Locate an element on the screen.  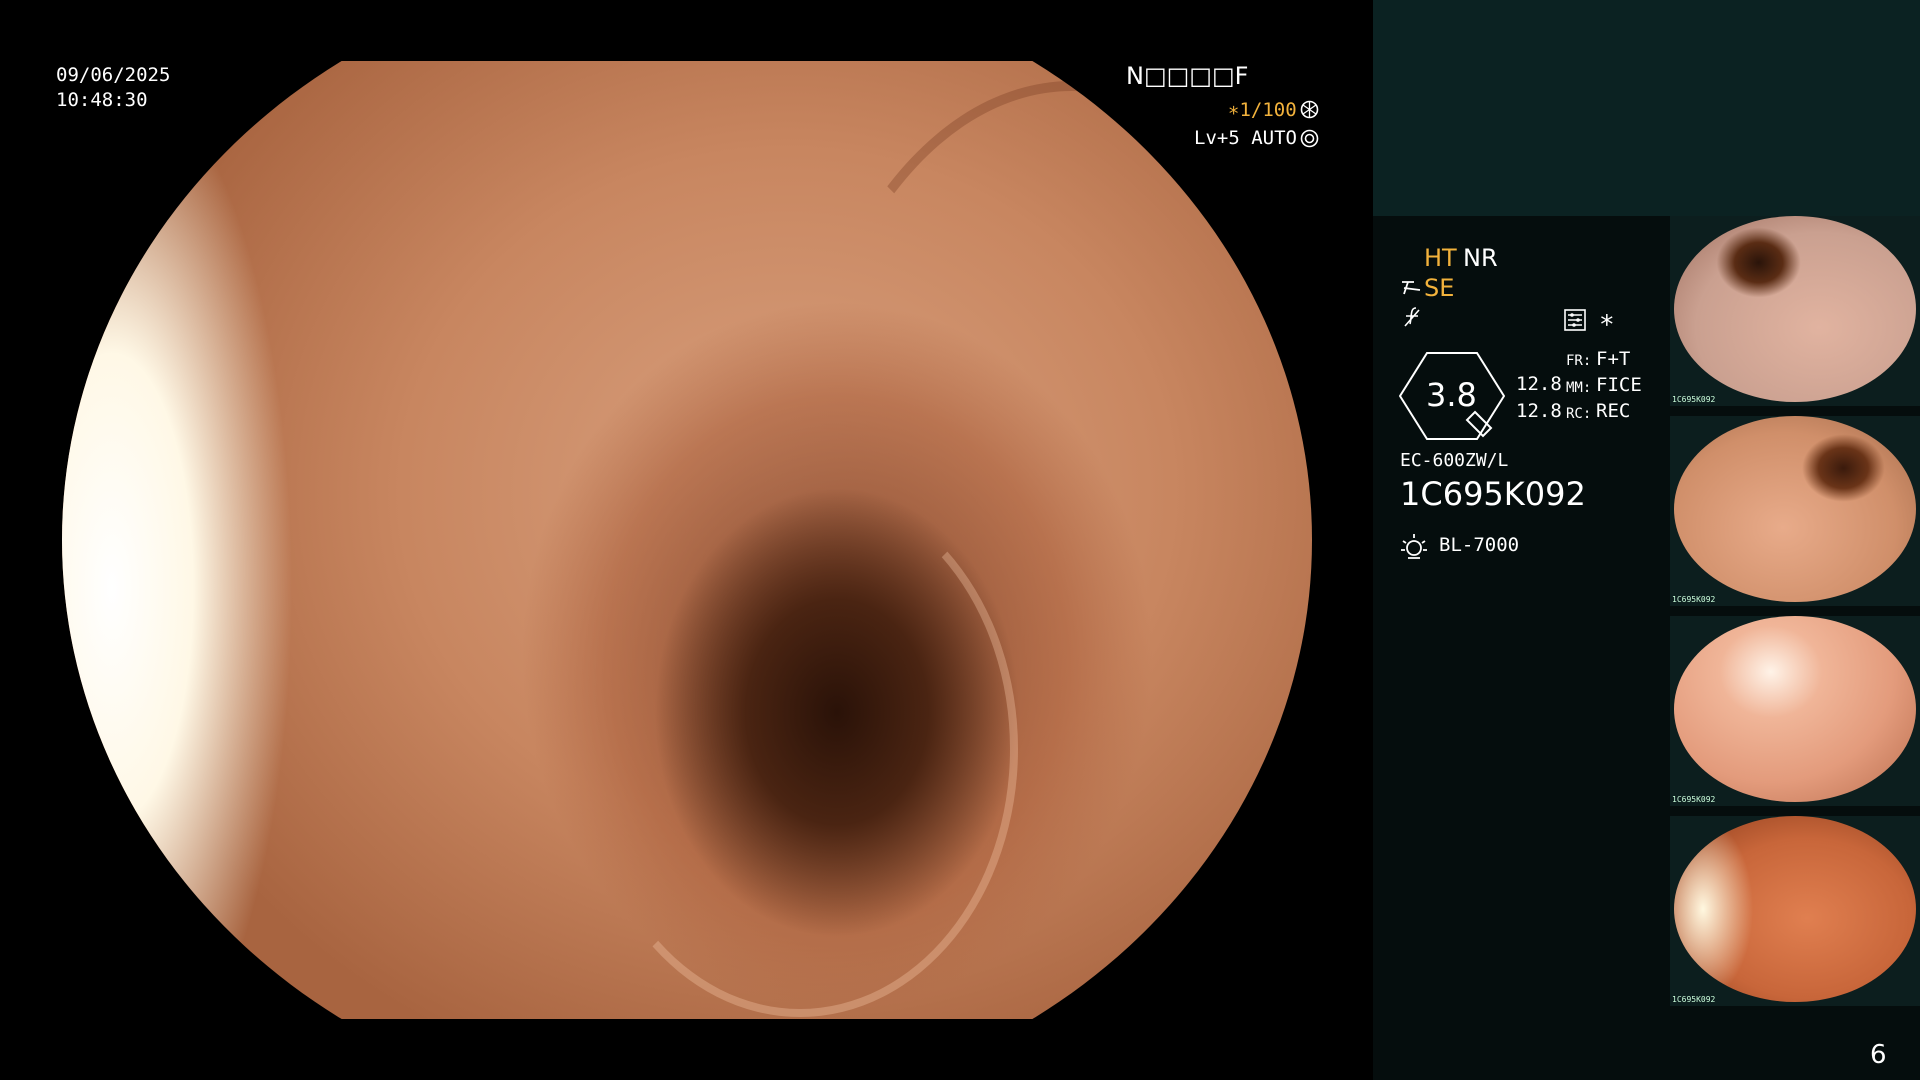
fr-value: F+T is located at coordinates (1613, 359).